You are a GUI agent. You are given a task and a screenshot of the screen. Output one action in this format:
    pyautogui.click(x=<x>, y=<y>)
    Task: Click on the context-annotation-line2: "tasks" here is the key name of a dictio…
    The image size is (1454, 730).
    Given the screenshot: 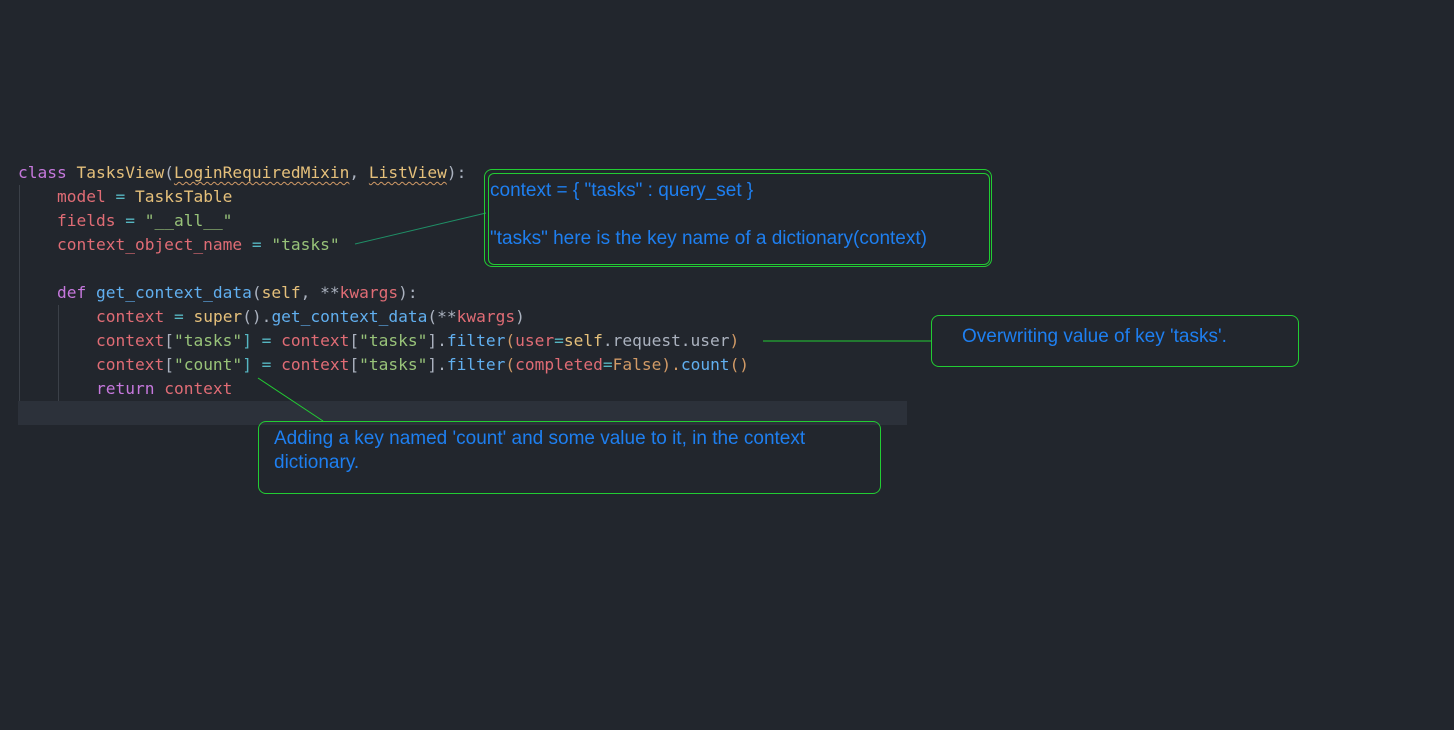 What is the action you would take?
    pyautogui.click(x=708, y=238)
    